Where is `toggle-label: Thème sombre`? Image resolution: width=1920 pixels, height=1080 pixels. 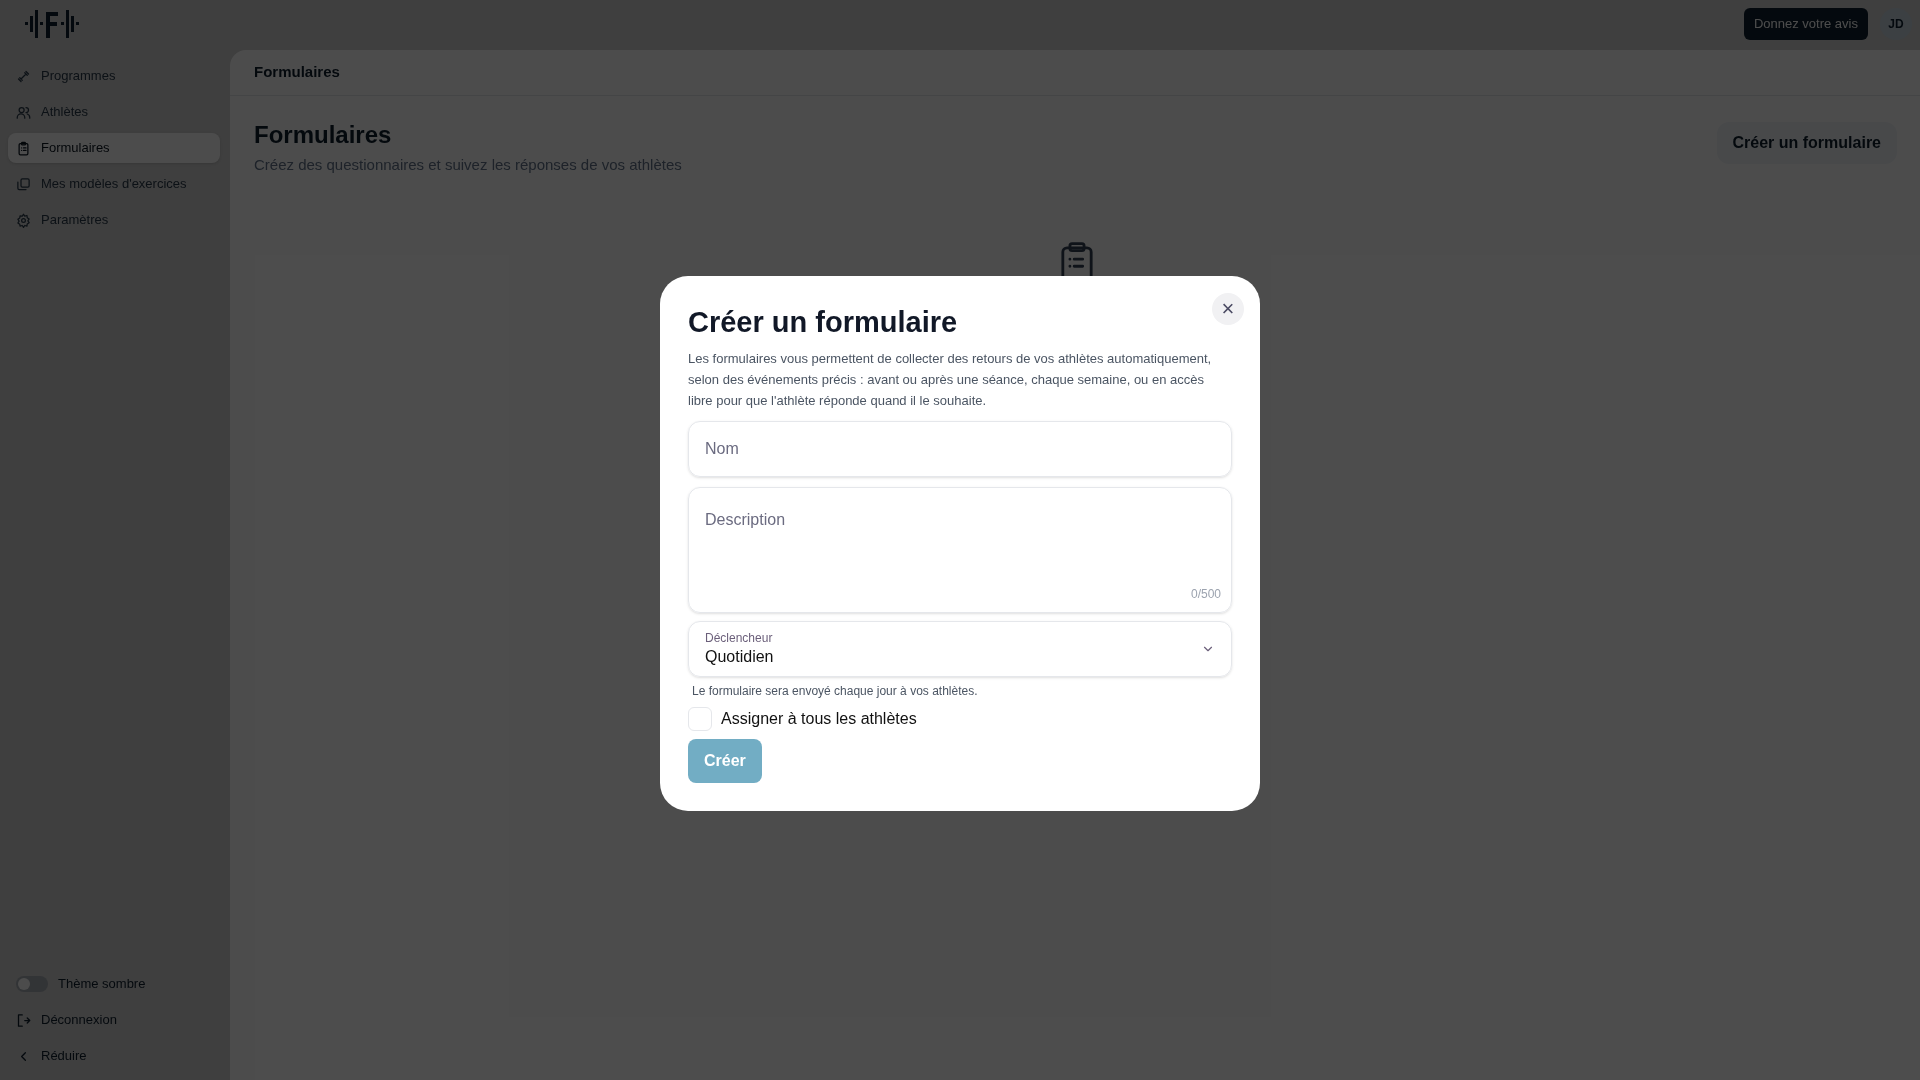 toggle-label: Thème sombre is located at coordinates (102, 984).